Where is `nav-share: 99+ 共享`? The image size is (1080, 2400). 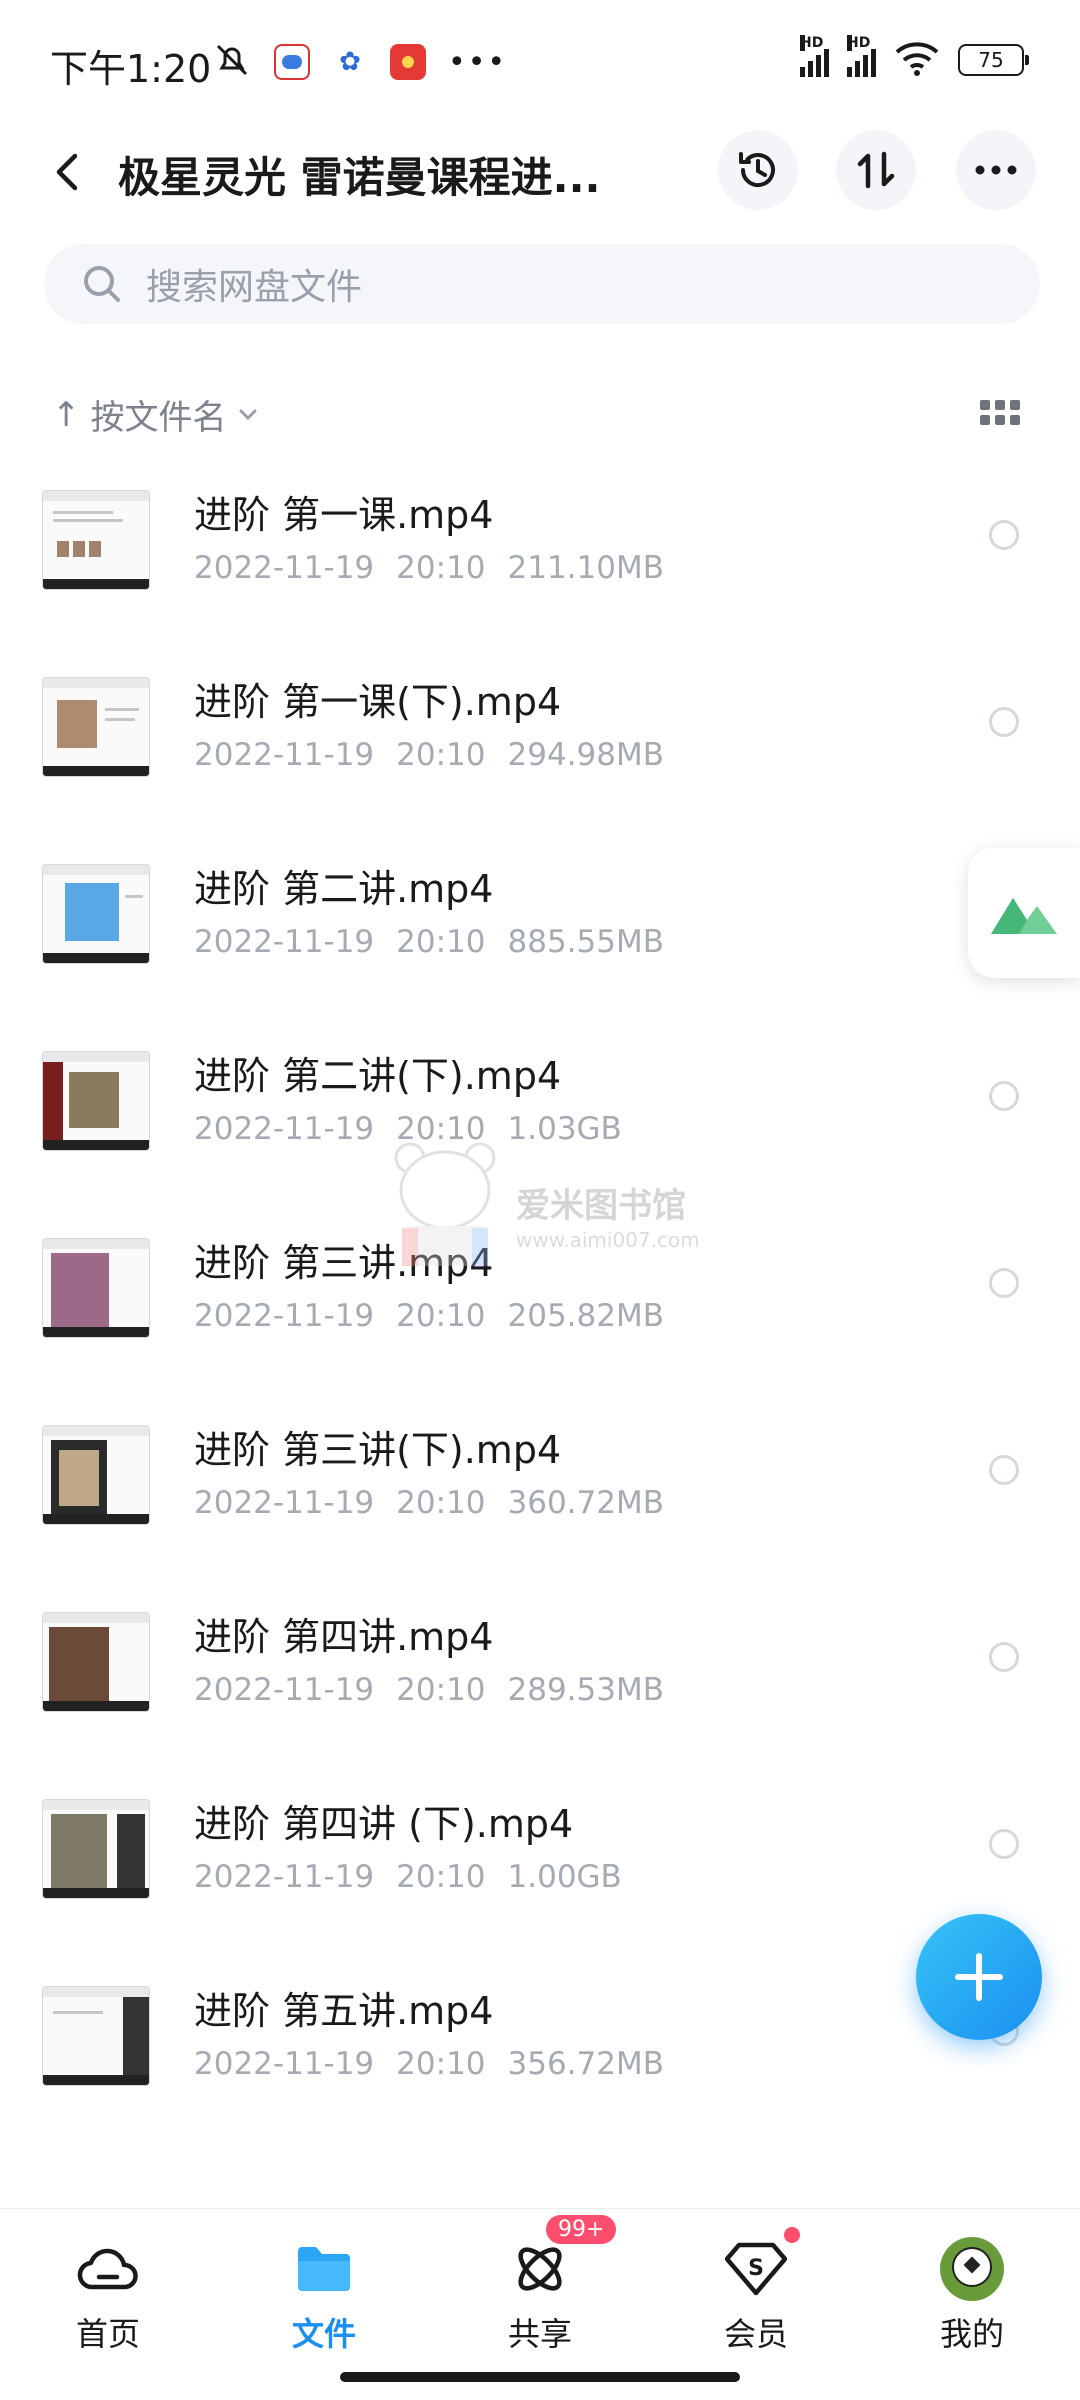
nav-share: 99+ 共享 is located at coordinates (543, 2286).